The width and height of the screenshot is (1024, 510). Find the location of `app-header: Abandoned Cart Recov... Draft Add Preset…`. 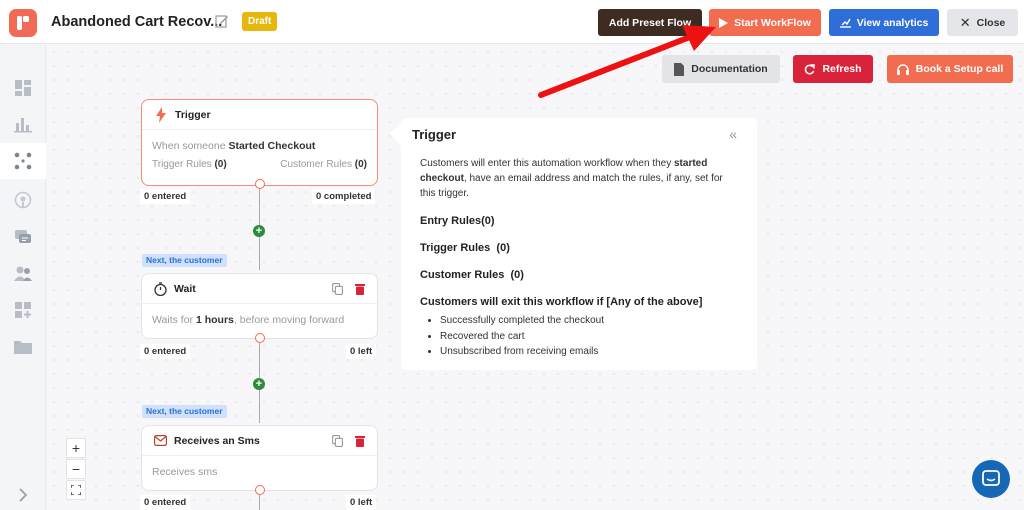

app-header: Abandoned Cart Recov... Draft Add Preset… is located at coordinates (512, 22).